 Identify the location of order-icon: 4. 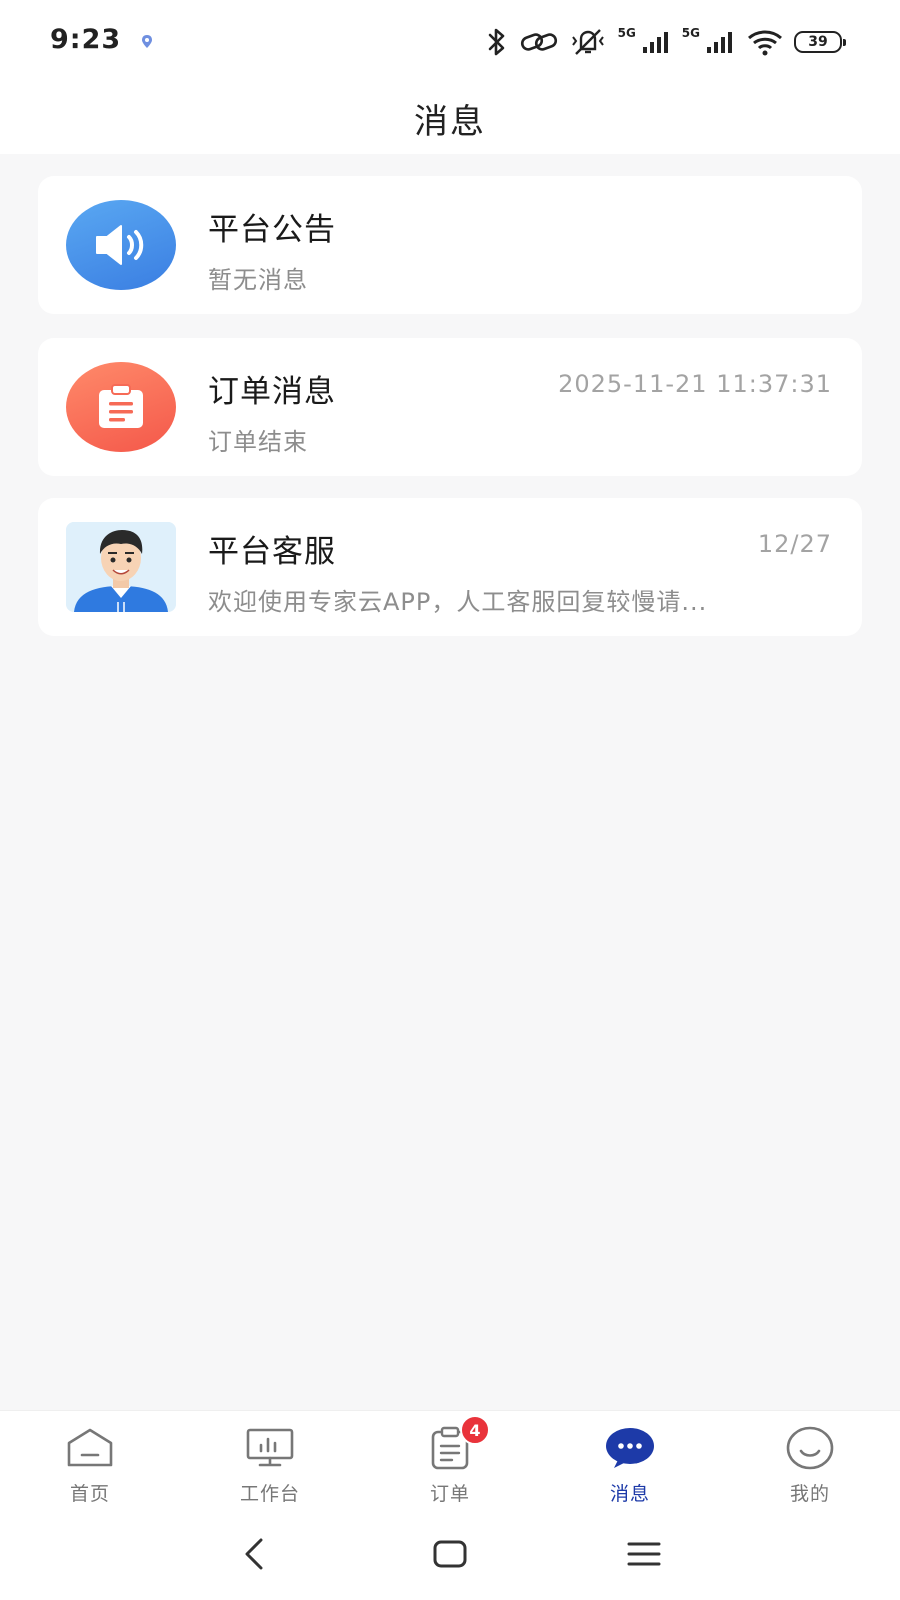
(457, 1443).